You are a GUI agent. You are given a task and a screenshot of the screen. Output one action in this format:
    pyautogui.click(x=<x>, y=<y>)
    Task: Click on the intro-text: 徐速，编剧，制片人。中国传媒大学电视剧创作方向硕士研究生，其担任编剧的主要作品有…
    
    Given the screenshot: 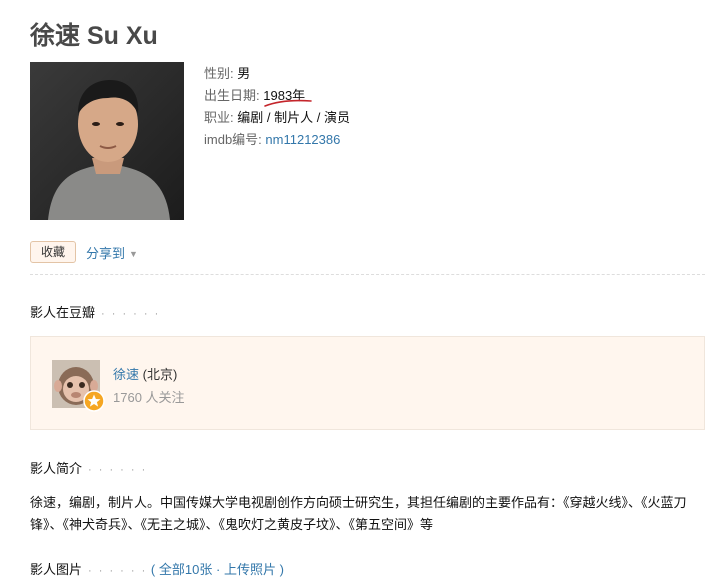 What is the action you would take?
    pyautogui.click(x=358, y=513)
    